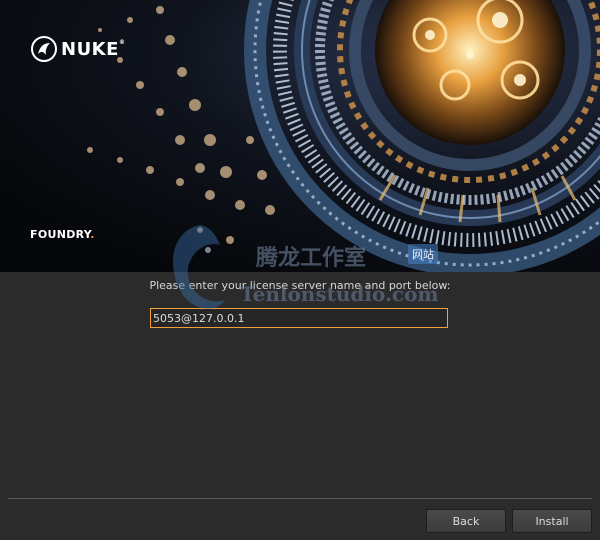 This screenshot has height=540, width=600. Describe the element at coordinates (93, 49) in the screenshot. I see `product-name: NUKE®` at that location.